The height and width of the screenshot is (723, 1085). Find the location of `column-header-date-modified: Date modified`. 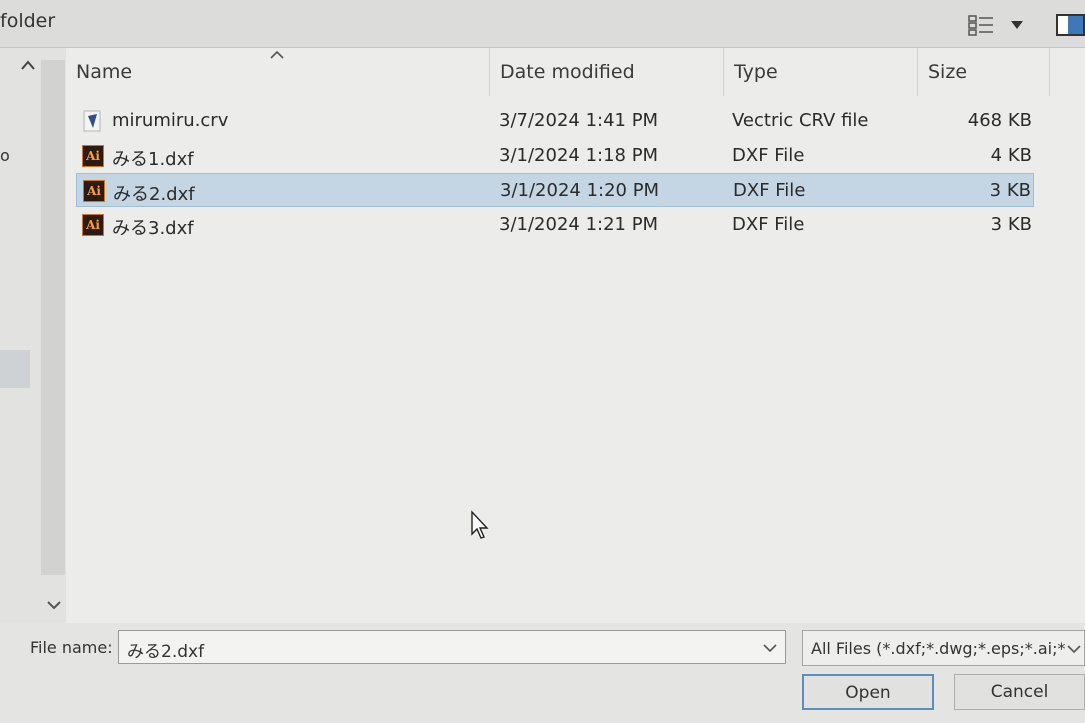

column-header-date-modified: Date modified is located at coordinates (607, 72).